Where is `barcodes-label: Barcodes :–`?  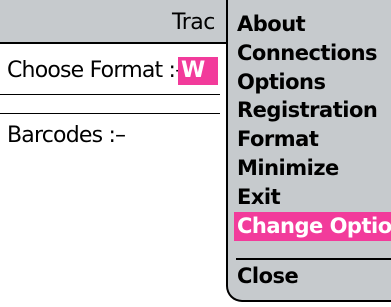 barcodes-label: Barcodes :– is located at coordinates (66, 135).